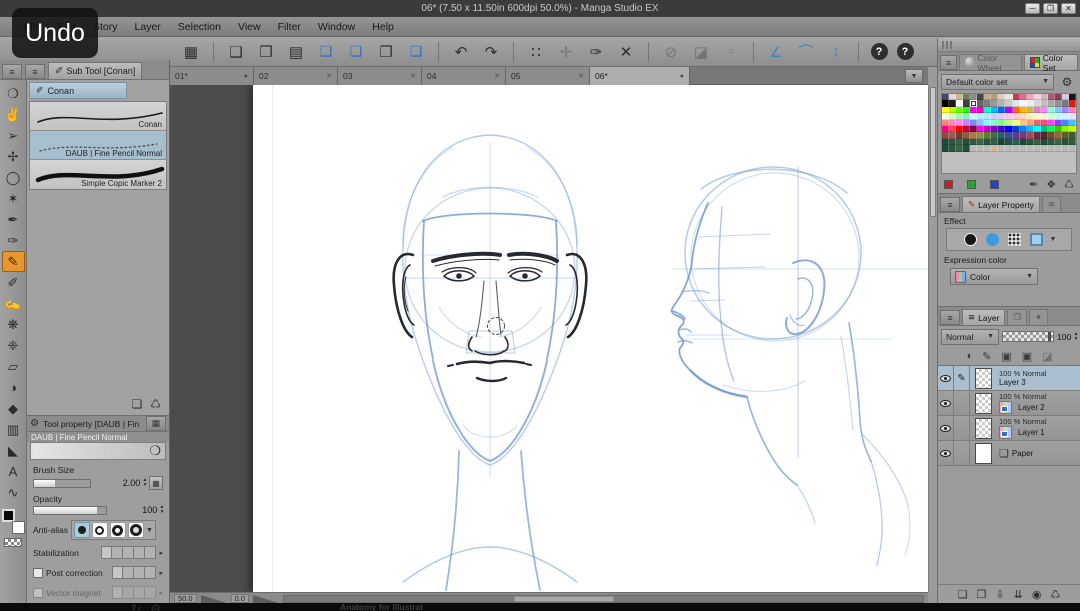  Describe the element at coordinates (776, 52) in the screenshot. I see `snap-to-ruler-icon: ∠` at that location.